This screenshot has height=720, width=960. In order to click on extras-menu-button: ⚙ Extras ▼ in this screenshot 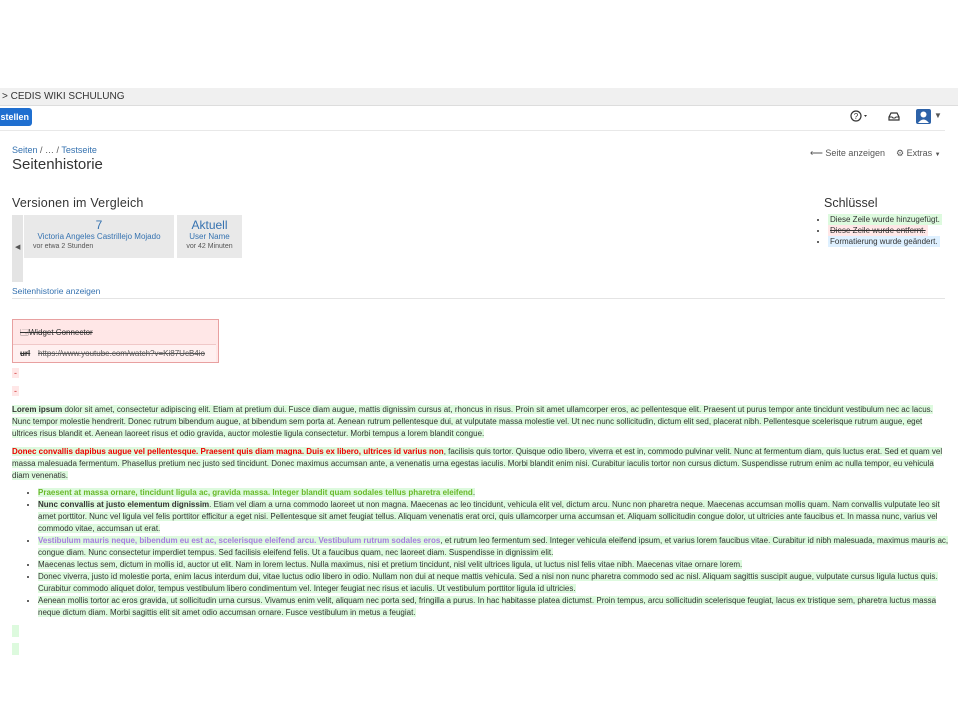, I will do `click(918, 153)`.